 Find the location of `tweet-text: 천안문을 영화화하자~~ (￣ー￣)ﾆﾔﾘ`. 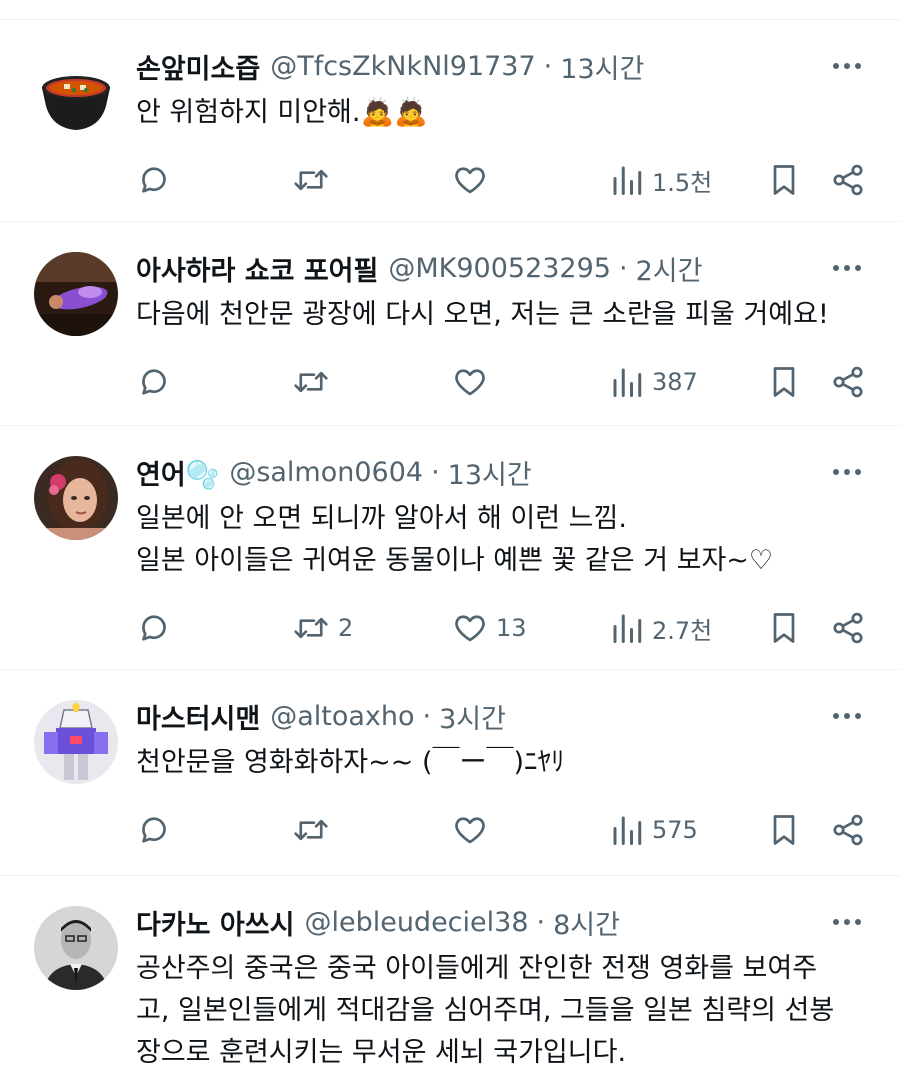

tweet-text: 천안문을 영화화하자~~ (￣ー￣)ﾆﾔﾘ is located at coordinates (498, 763).